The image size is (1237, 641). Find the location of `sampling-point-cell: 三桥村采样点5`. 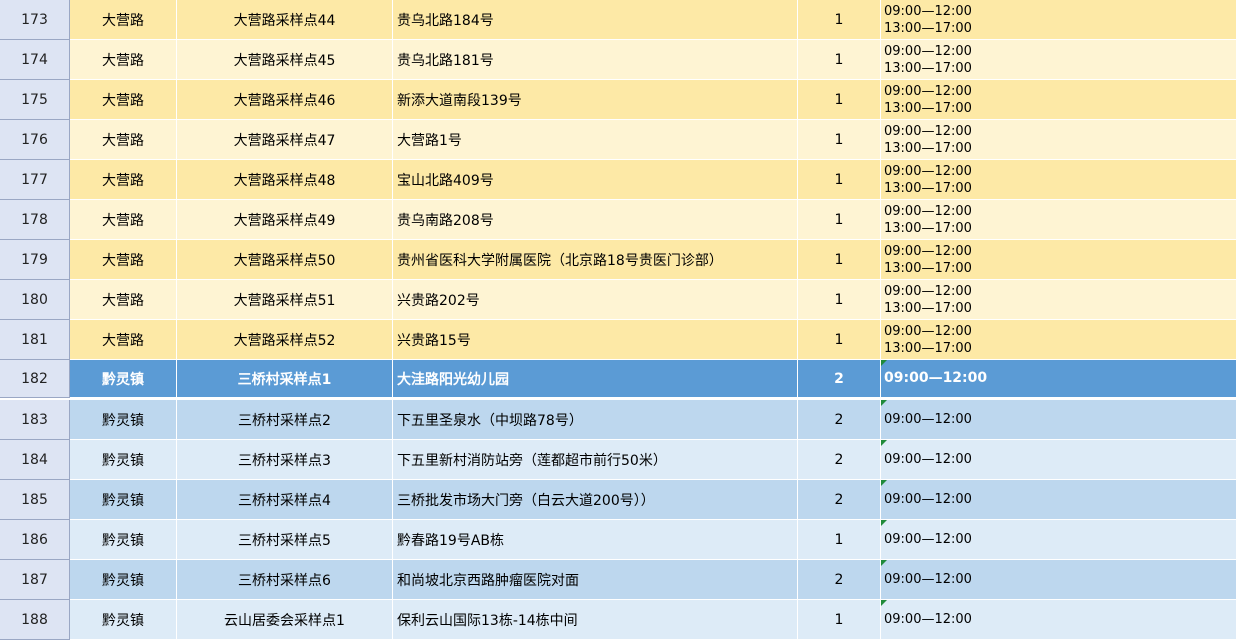

sampling-point-cell: 三桥村采样点5 is located at coordinates (285, 540).